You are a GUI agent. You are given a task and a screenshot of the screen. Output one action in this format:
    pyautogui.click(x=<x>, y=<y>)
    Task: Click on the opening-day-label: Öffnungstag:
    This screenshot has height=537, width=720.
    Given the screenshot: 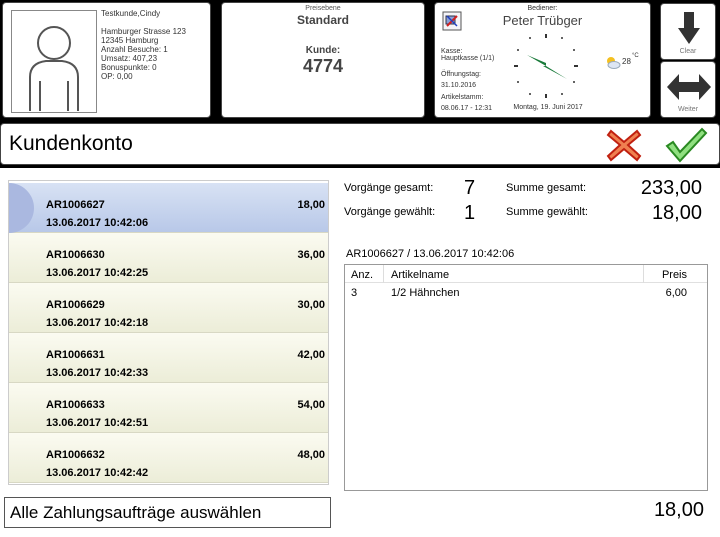 What is the action you would take?
    pyautogui.click(x=461, y=74)
    